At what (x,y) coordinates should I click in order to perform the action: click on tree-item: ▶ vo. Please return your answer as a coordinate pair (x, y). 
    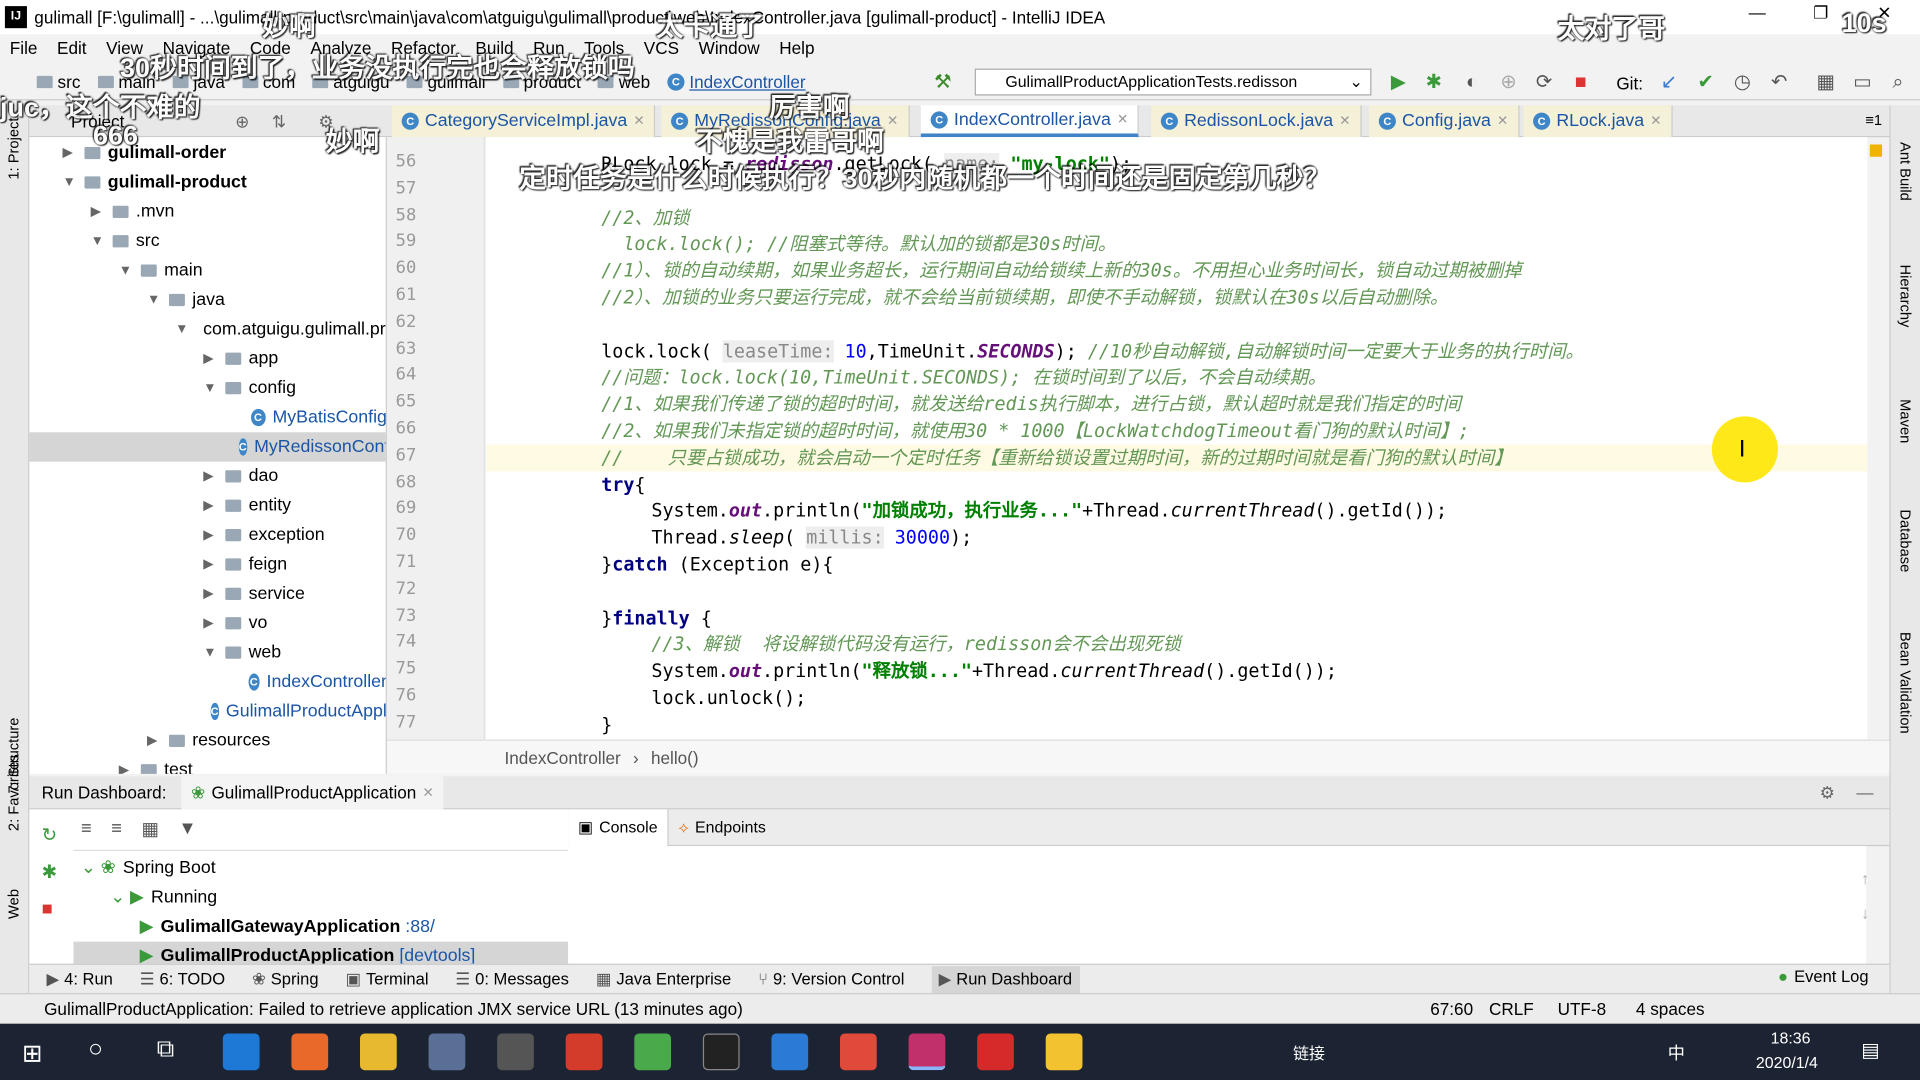
    Looking at the image, I should click on (207, 623).